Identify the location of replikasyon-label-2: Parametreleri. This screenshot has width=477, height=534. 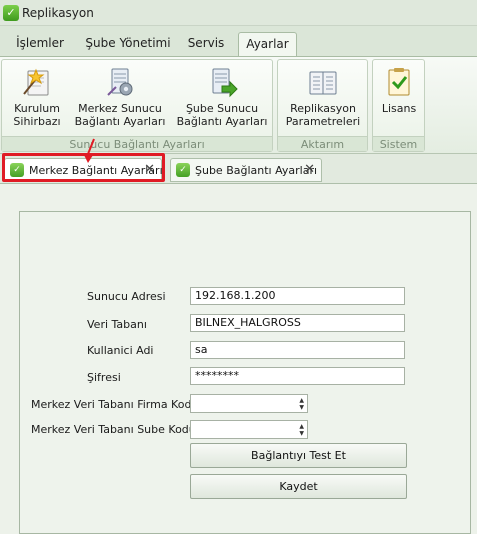
(323, 121).